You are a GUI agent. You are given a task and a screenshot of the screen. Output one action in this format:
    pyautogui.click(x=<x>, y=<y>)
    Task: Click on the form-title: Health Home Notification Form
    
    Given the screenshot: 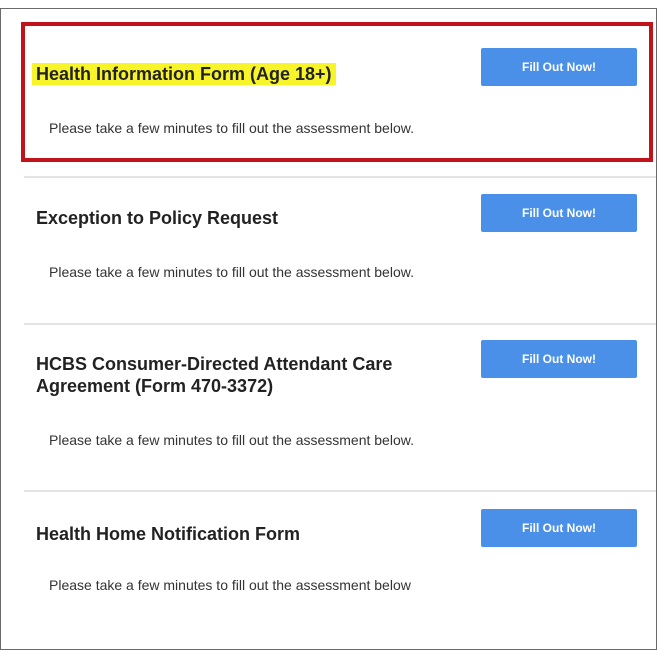 What is the action you would take?
    pyautogui.click(x=168, y=534)
    